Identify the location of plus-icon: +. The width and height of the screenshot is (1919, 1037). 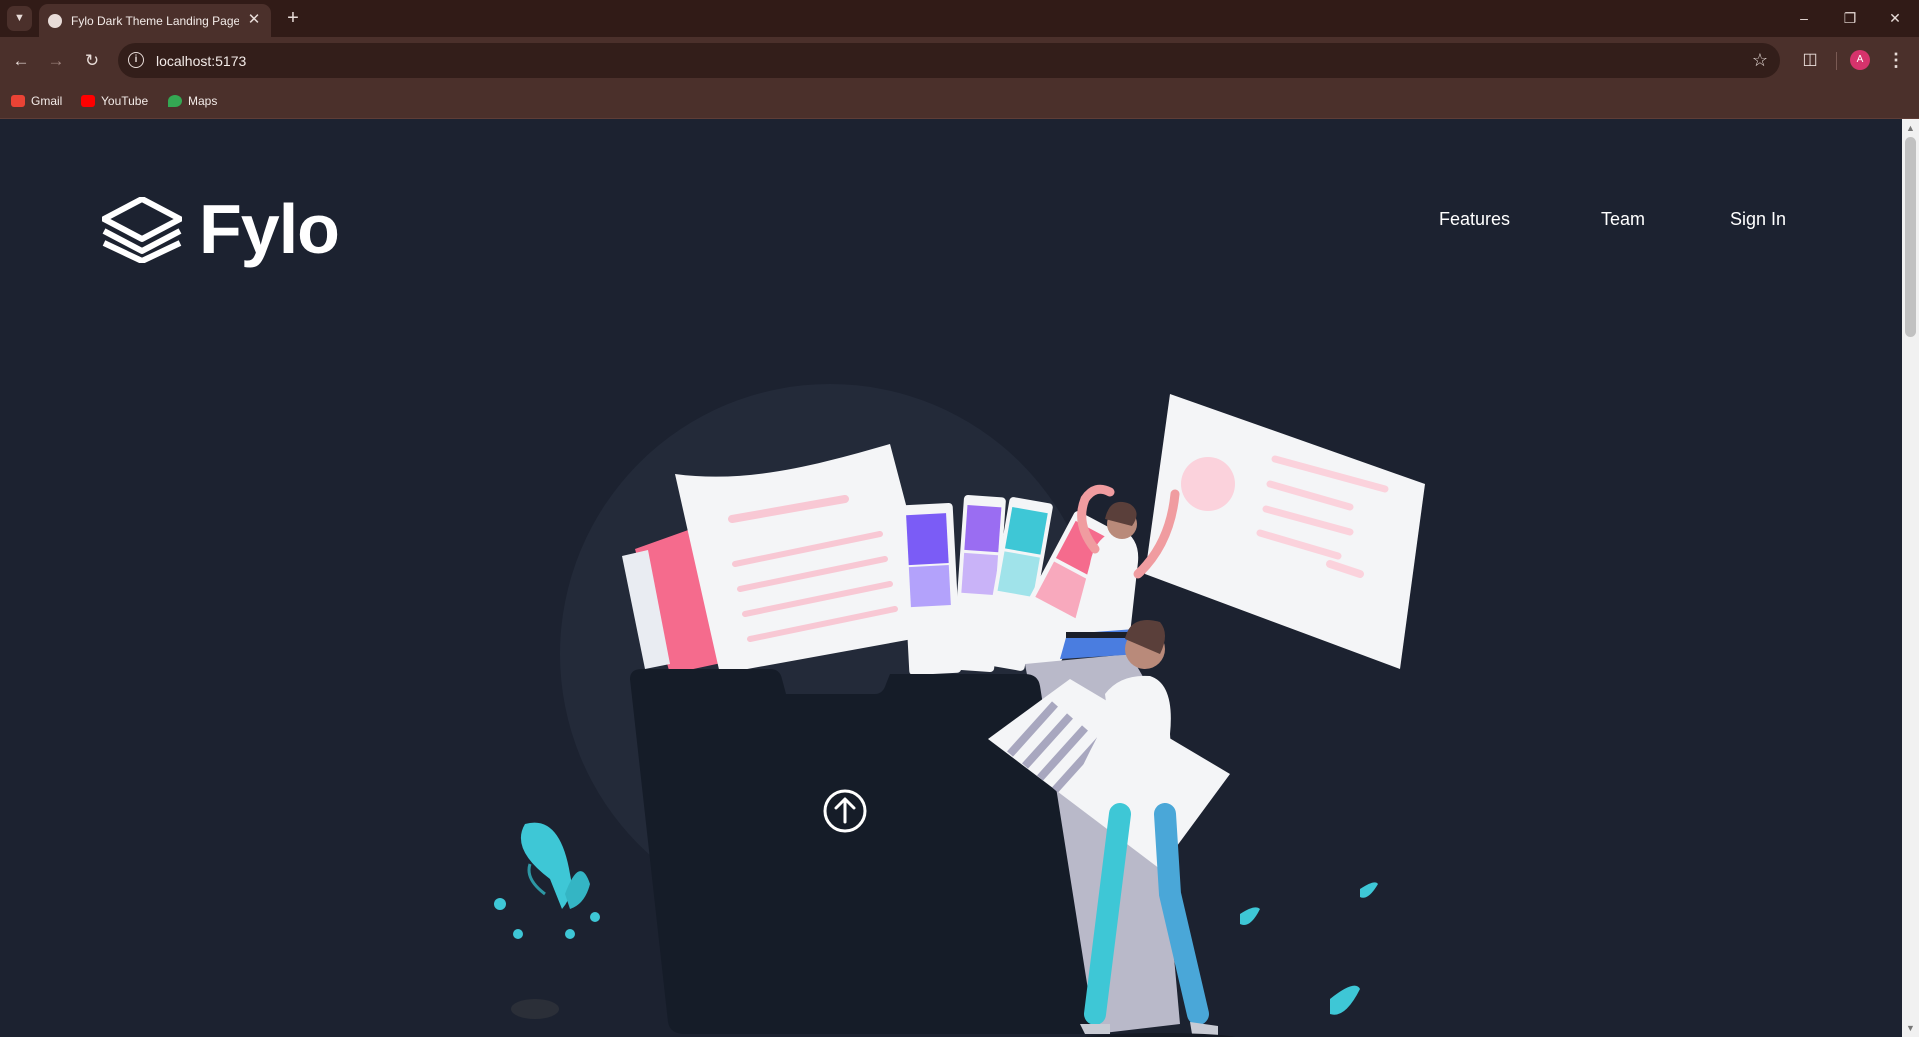
(293, 18).